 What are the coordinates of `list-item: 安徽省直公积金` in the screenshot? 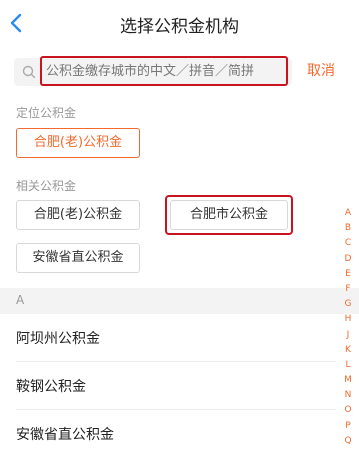 It's located at (168, 434).